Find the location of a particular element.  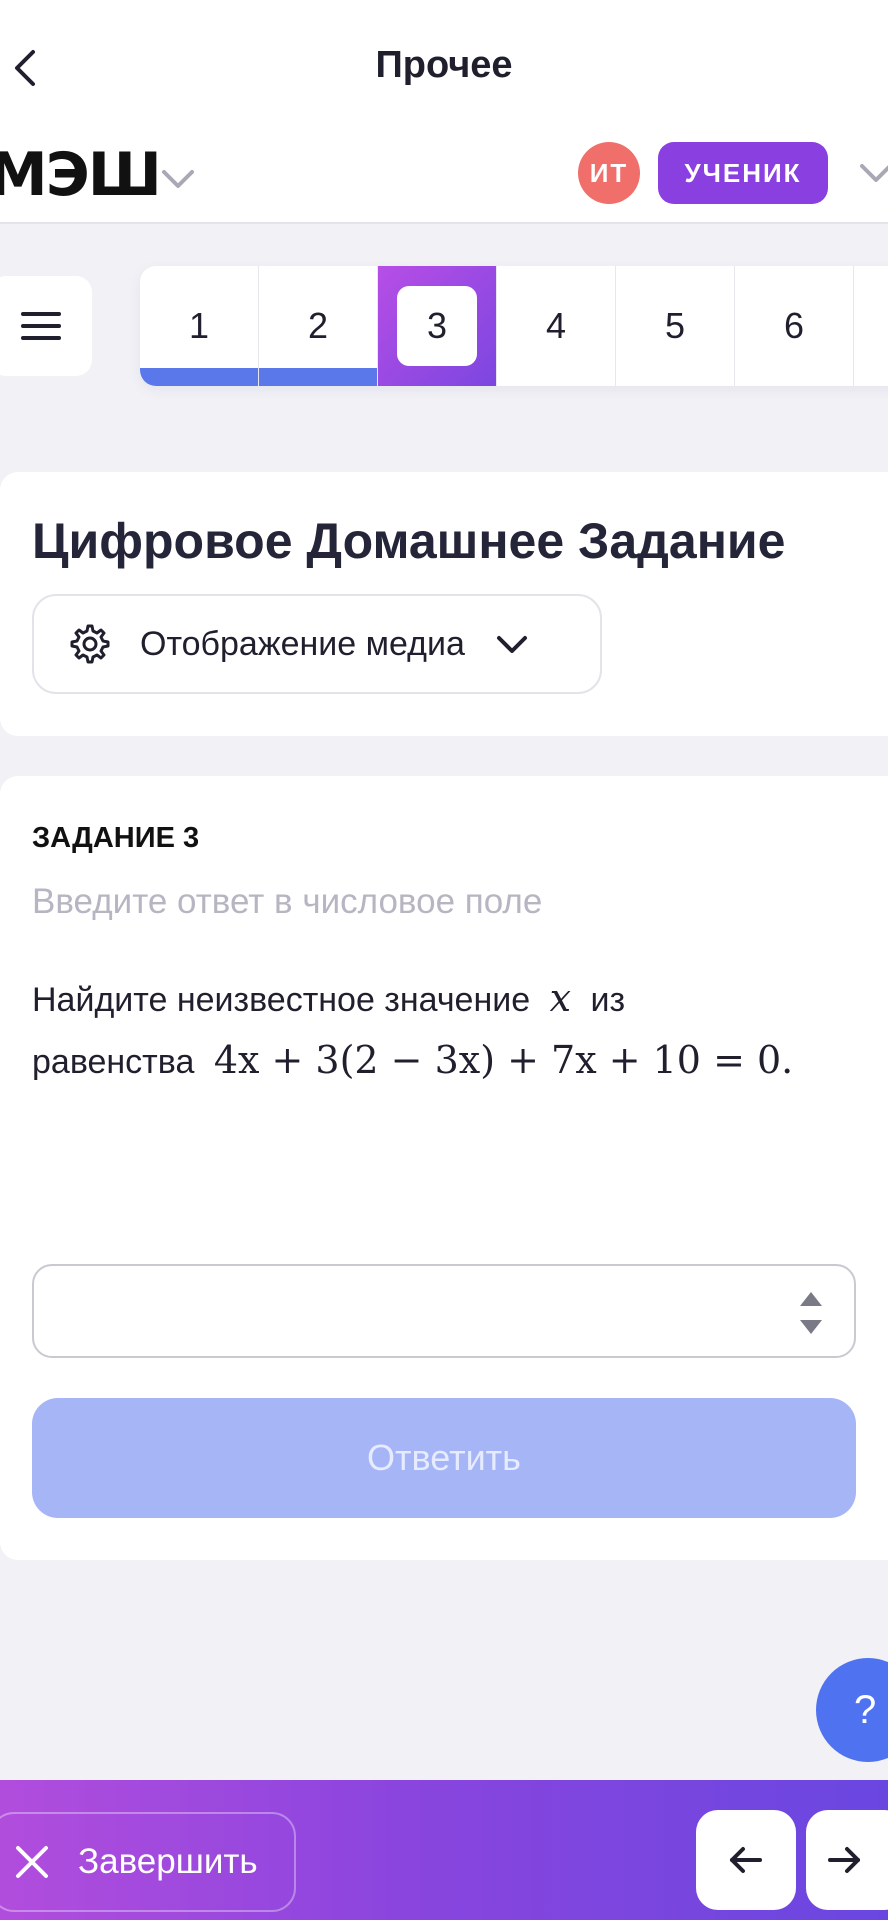

media-display-label: Отображение медиа is located at coordinates (302, 643).